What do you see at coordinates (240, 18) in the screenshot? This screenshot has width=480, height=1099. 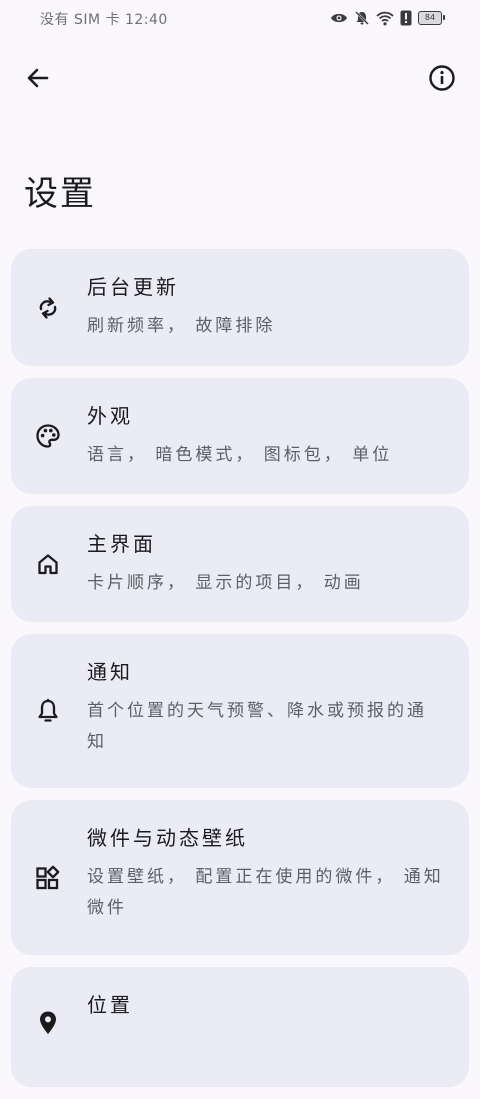 I see `status-bar: 没有 SIM 卡 12:40 84` at bounding box center [240, 18].